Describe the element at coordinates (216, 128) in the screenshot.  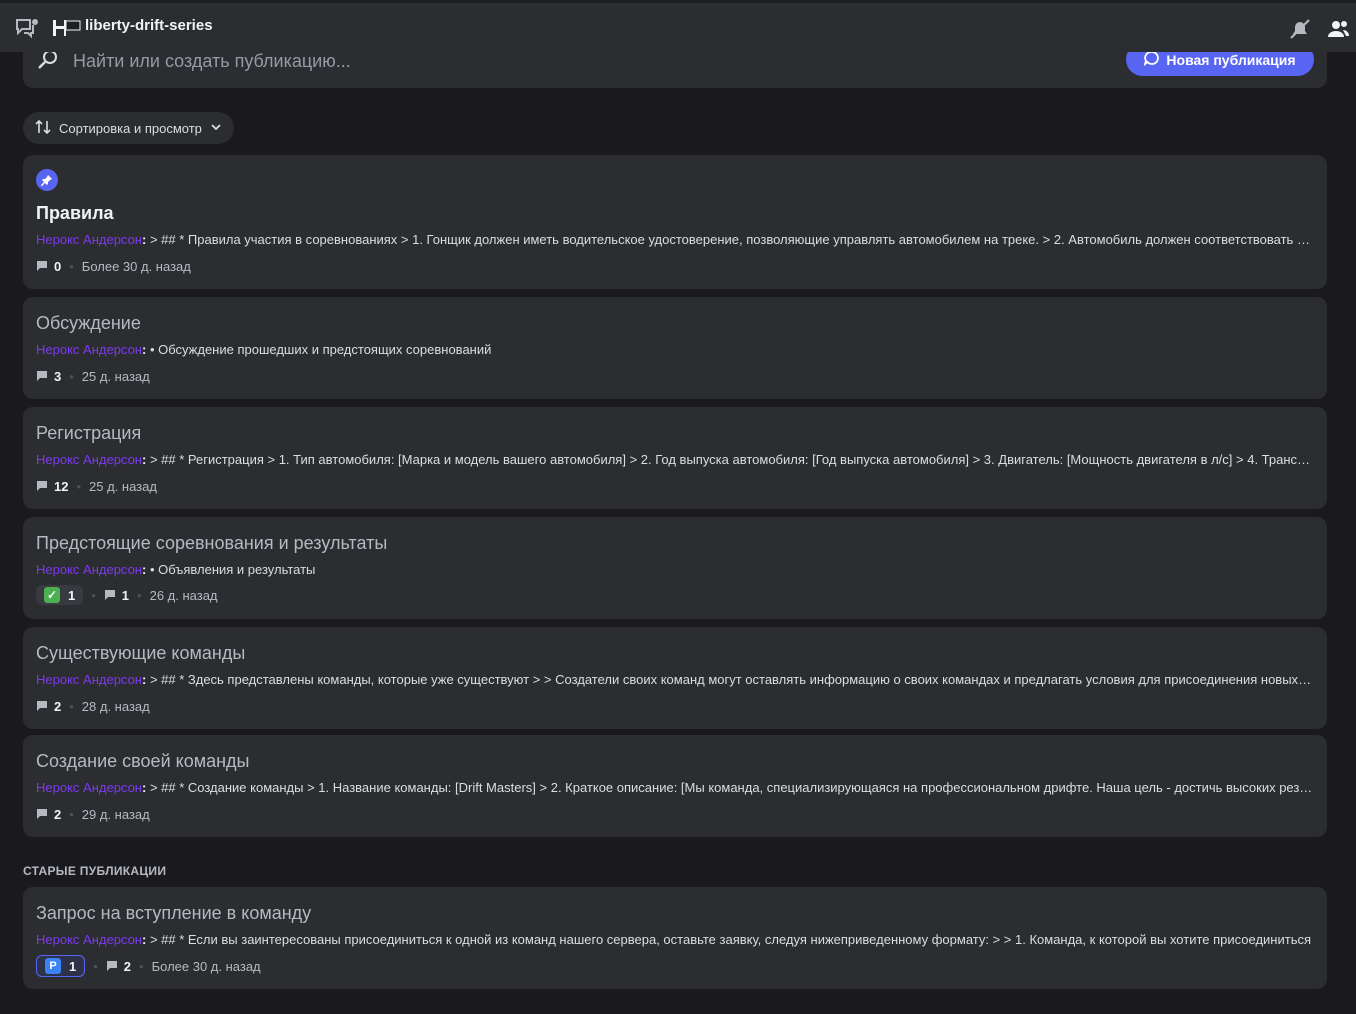
I see `chevron-down-icon` at that location.